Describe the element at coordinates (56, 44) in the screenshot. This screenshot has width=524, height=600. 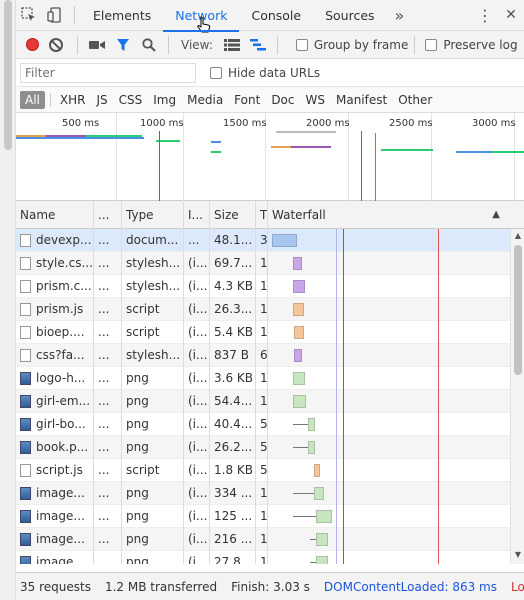
I see `clear-icon` at that location.